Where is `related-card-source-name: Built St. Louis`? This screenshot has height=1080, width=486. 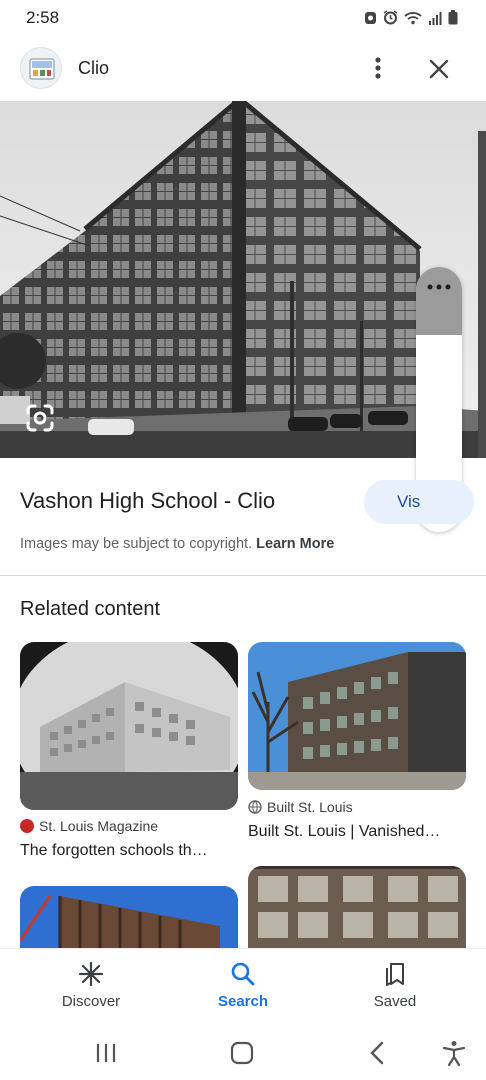 related-card-source-name: Built St. Louis is located at coordinates (310, 807).